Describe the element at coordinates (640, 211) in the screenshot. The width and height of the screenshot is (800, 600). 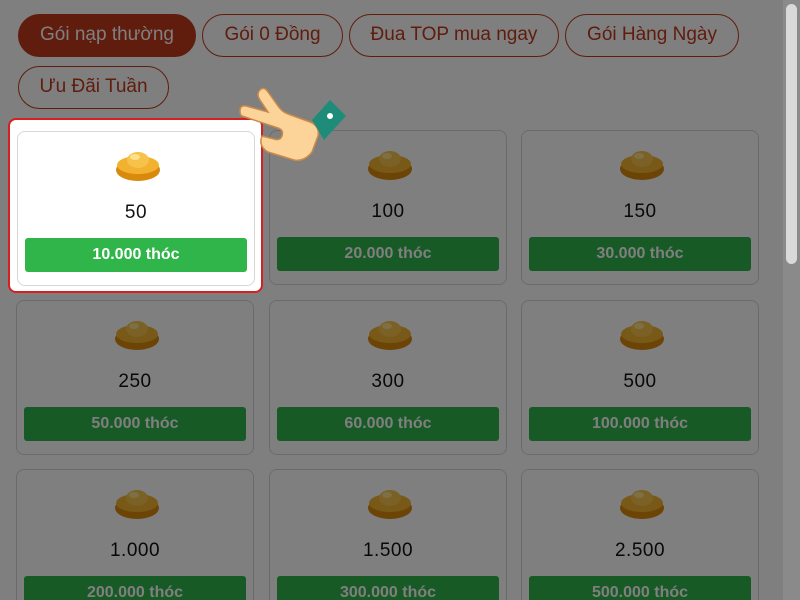
I see `package-amount: 150` at that location.